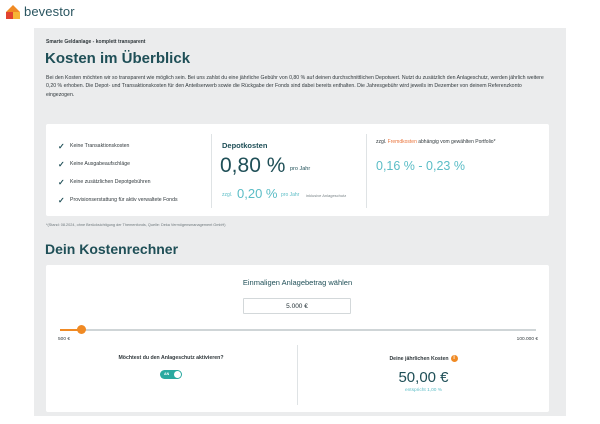  I want to click on protection-note: inklusive Anlageschutz, so click(326, 195).